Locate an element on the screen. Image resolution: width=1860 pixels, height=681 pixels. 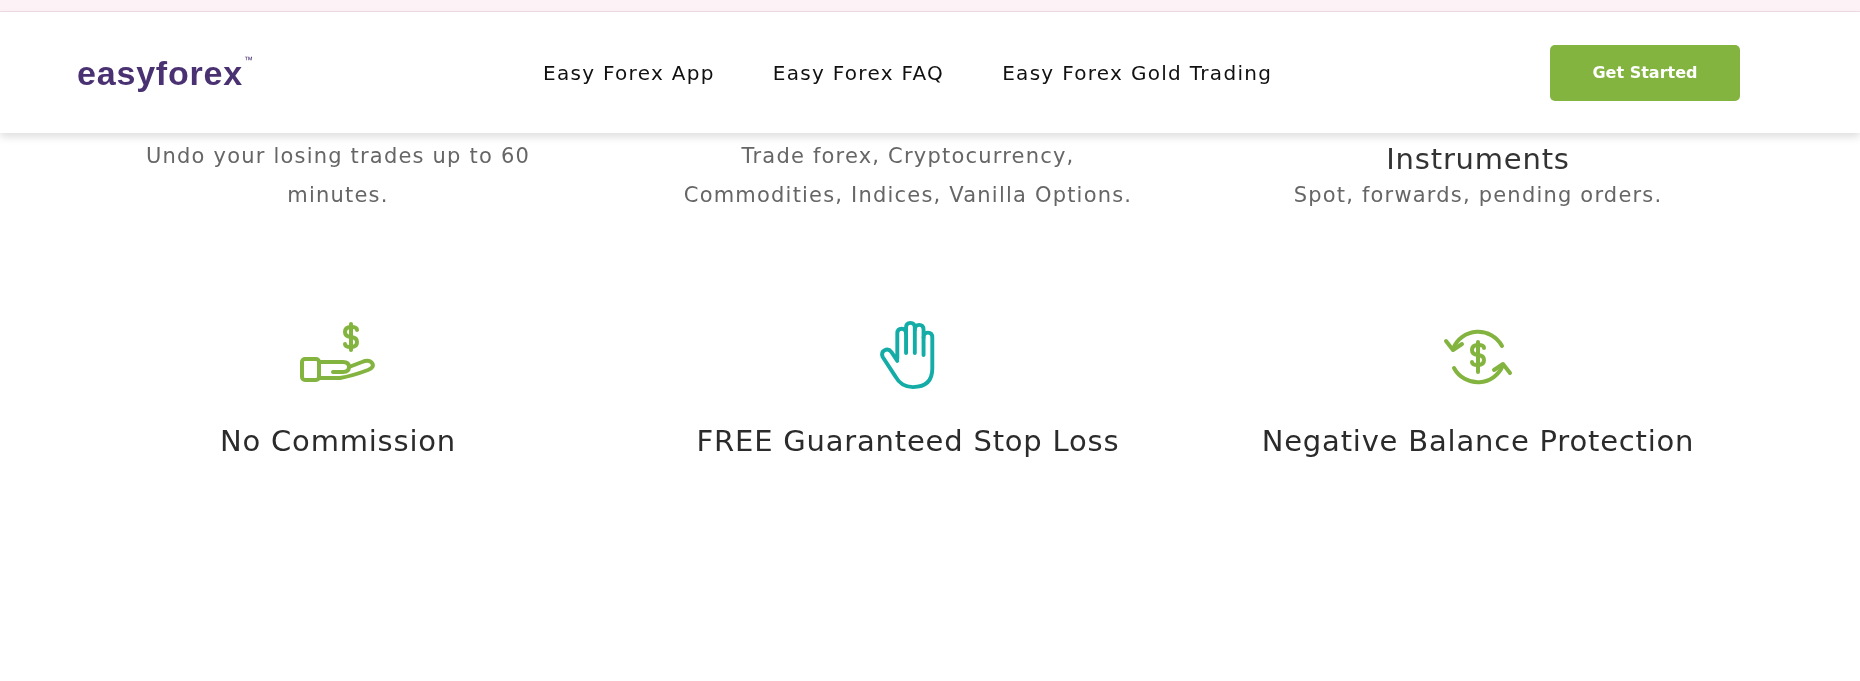
feature-description: Undo your losing trades up to 60 minutes. is located at coordinates (338, 176).